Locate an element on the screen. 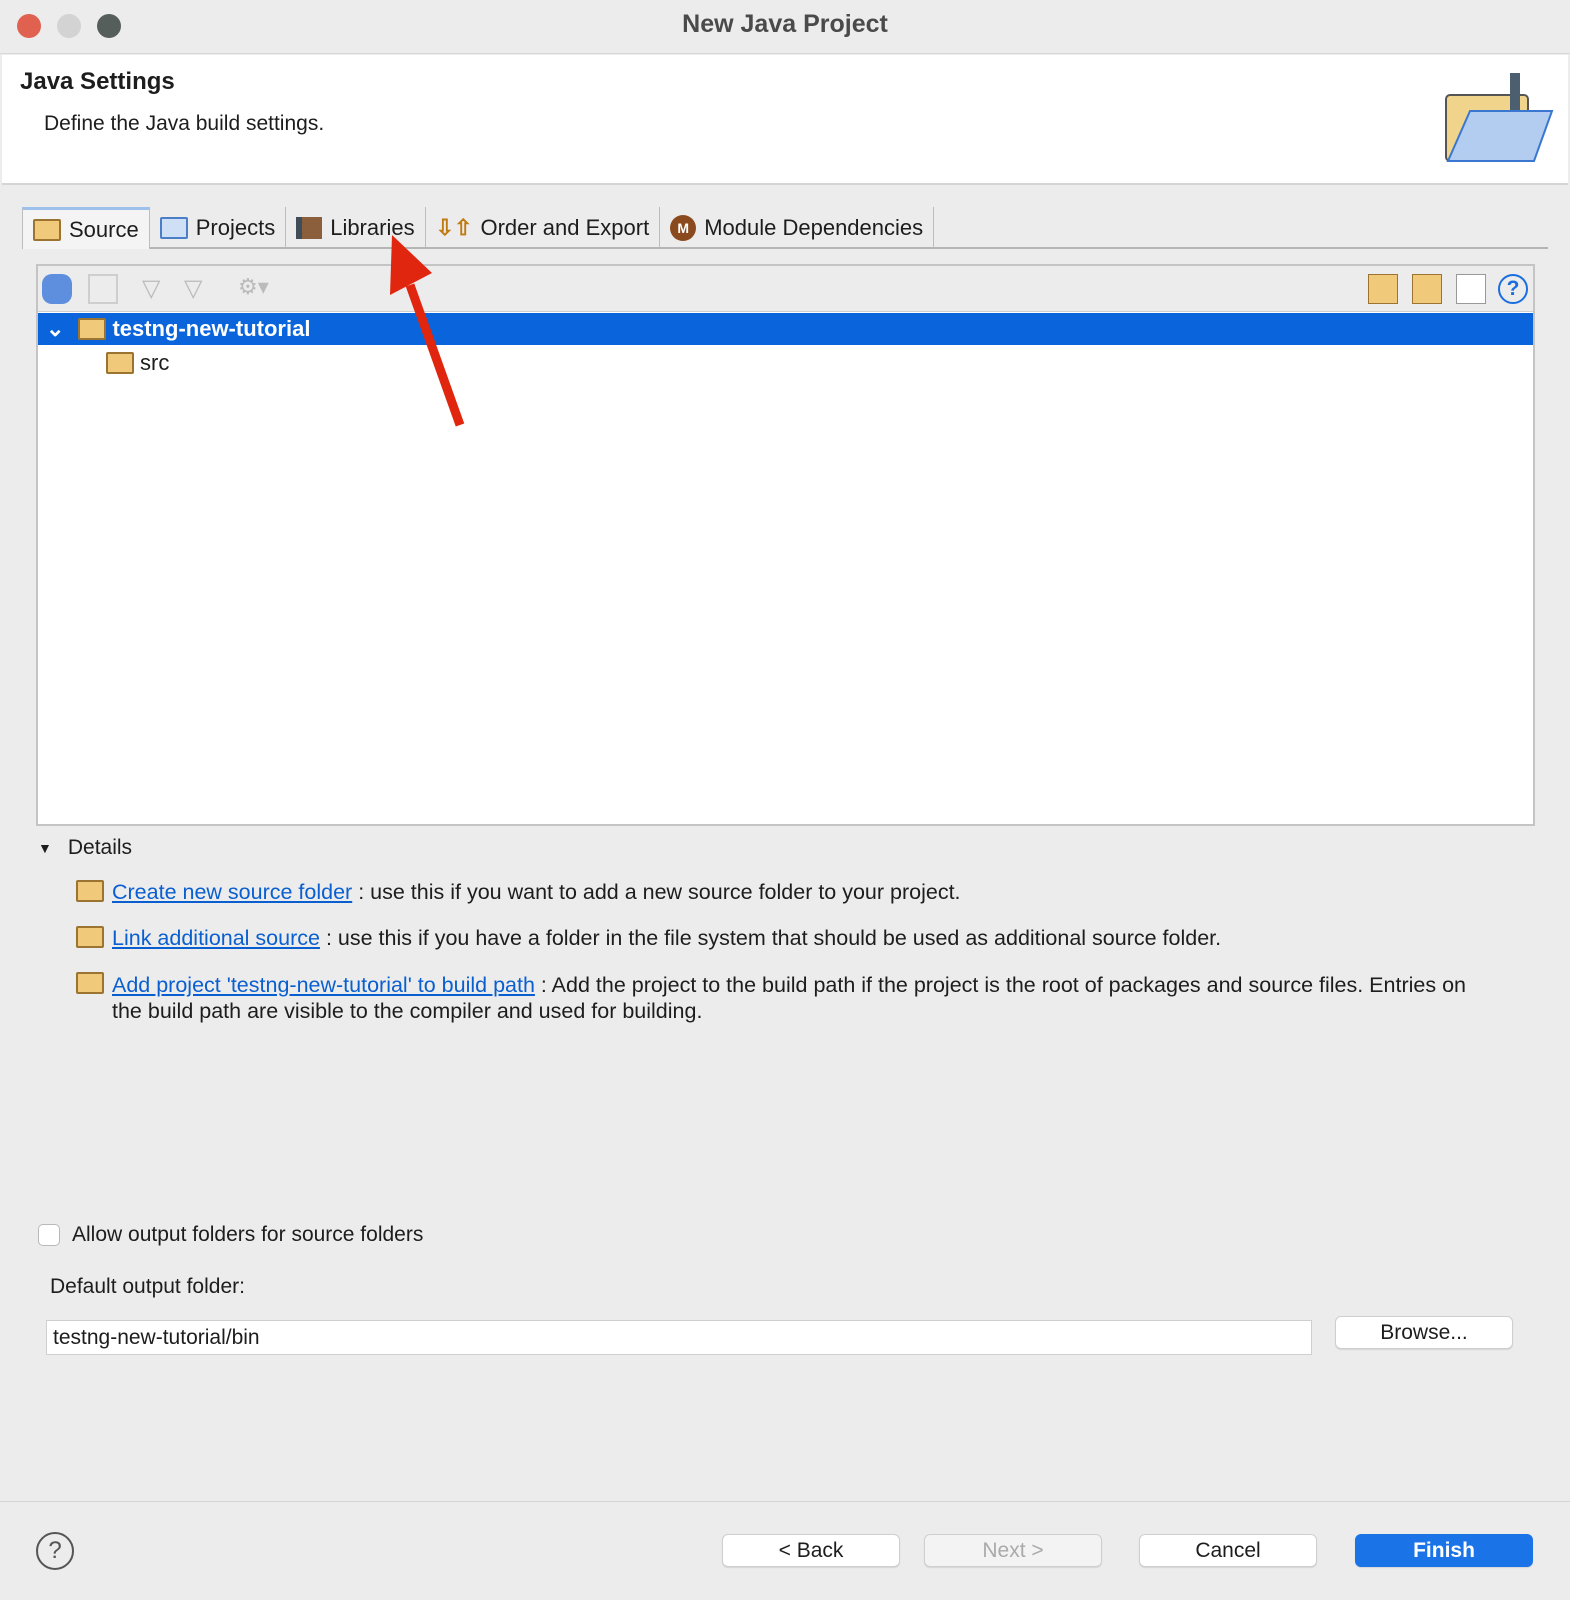 The image size is (1570, 1600). link-source-button is located at coordinates (1383, 289).